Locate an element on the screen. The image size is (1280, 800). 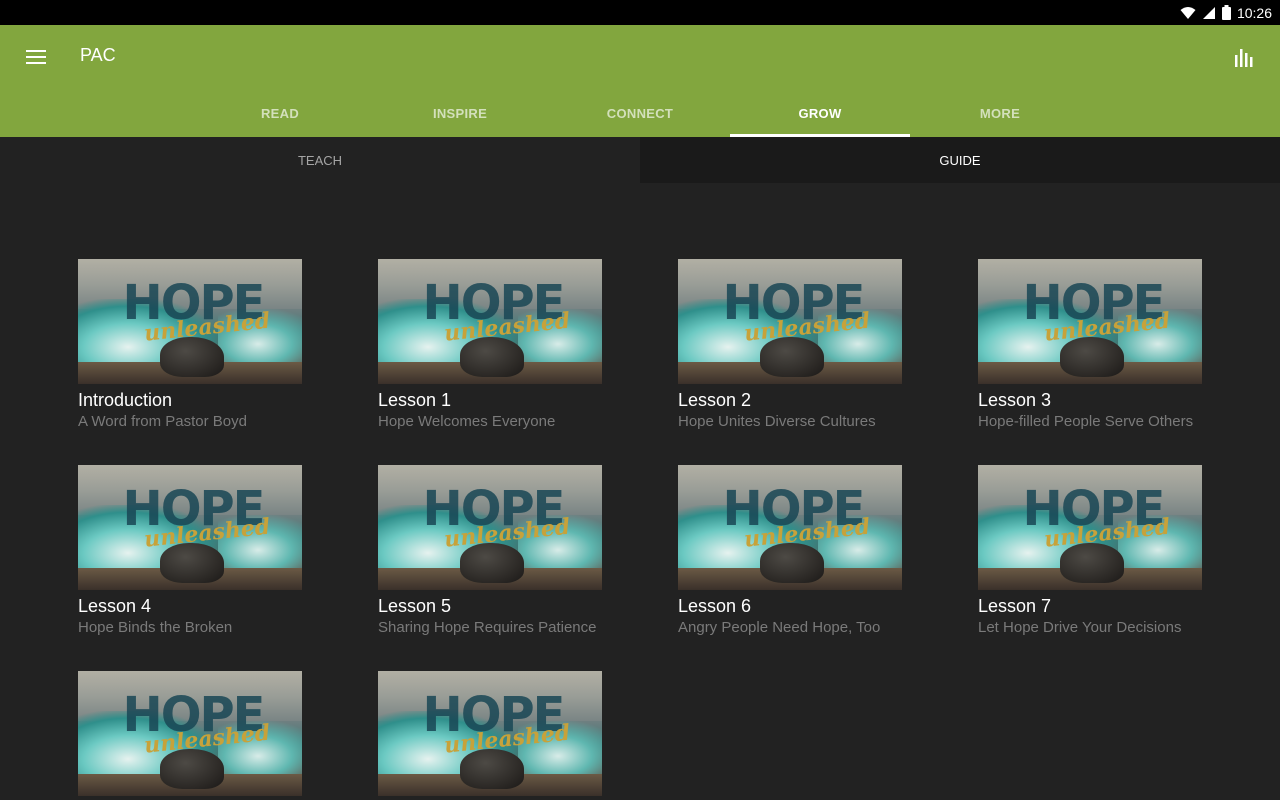
tab-connect: CONNECT is located at coordinates (640, 113).